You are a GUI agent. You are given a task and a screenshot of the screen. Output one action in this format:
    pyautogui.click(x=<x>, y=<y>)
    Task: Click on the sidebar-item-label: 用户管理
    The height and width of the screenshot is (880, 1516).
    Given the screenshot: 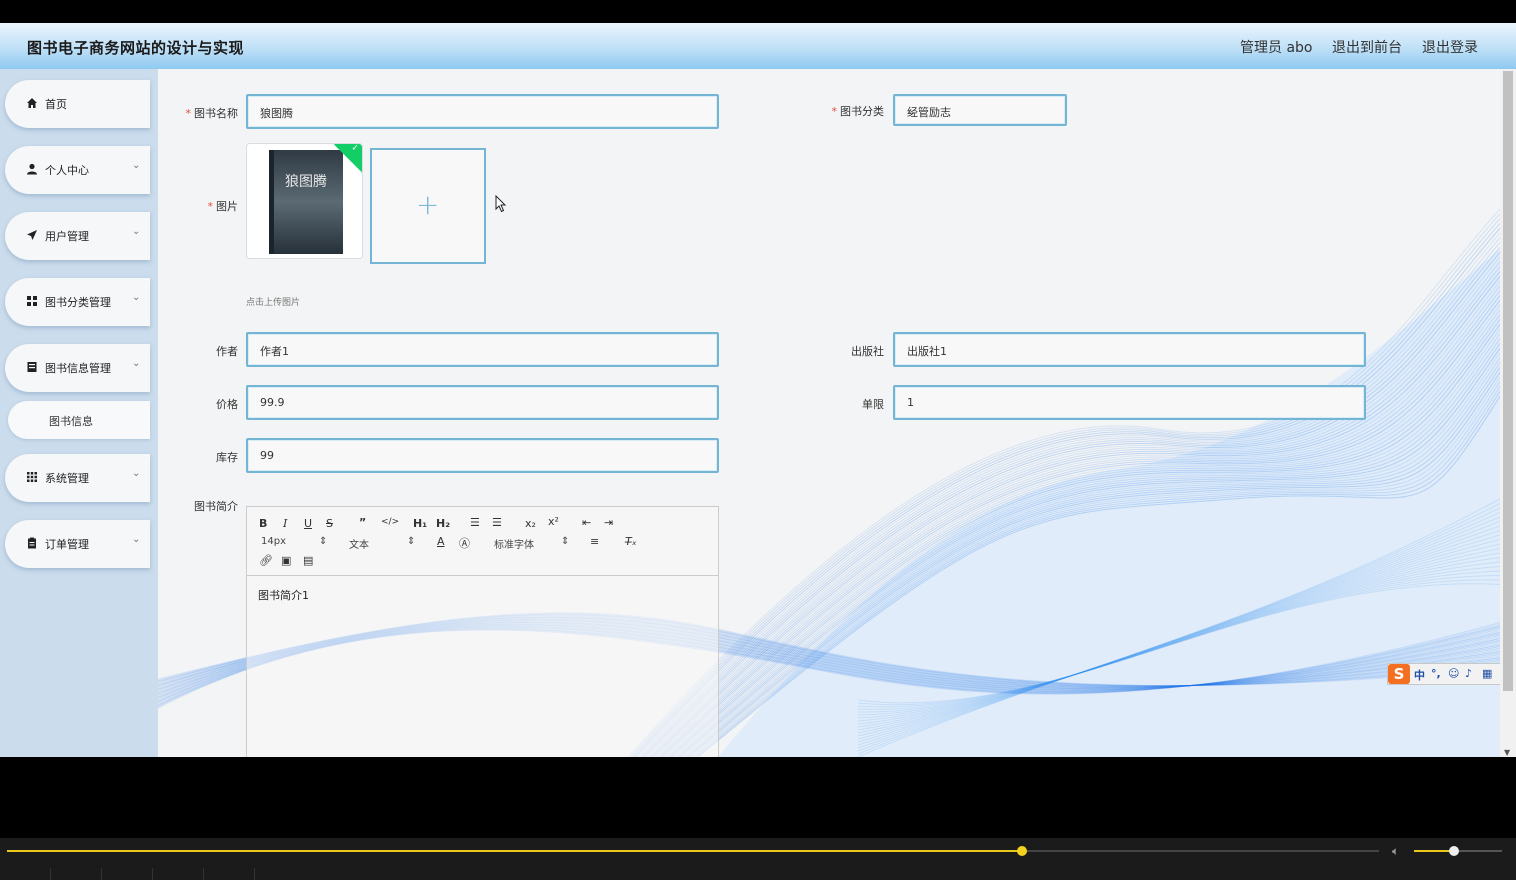 What is the action you would take?
    pyautogui.click(x=67, y=236)
    